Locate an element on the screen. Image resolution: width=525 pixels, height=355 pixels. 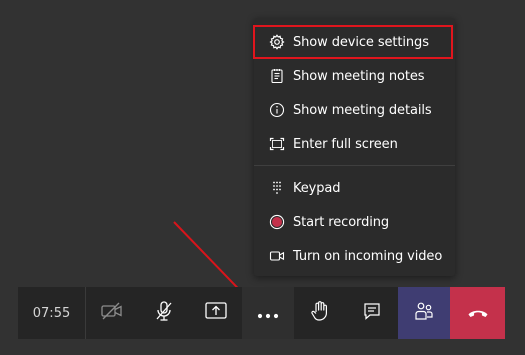
participants-icon is located at coordinates (424, 313).